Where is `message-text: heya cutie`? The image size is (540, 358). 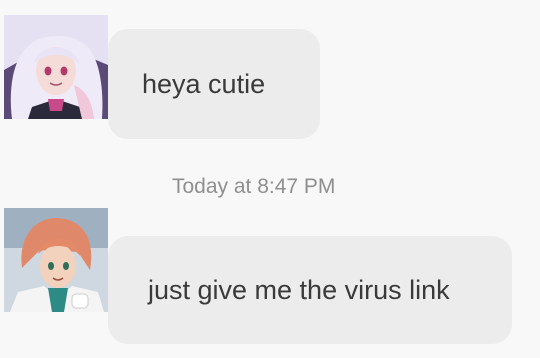 message-text: heya cutie is located at coordinates (204, 83).